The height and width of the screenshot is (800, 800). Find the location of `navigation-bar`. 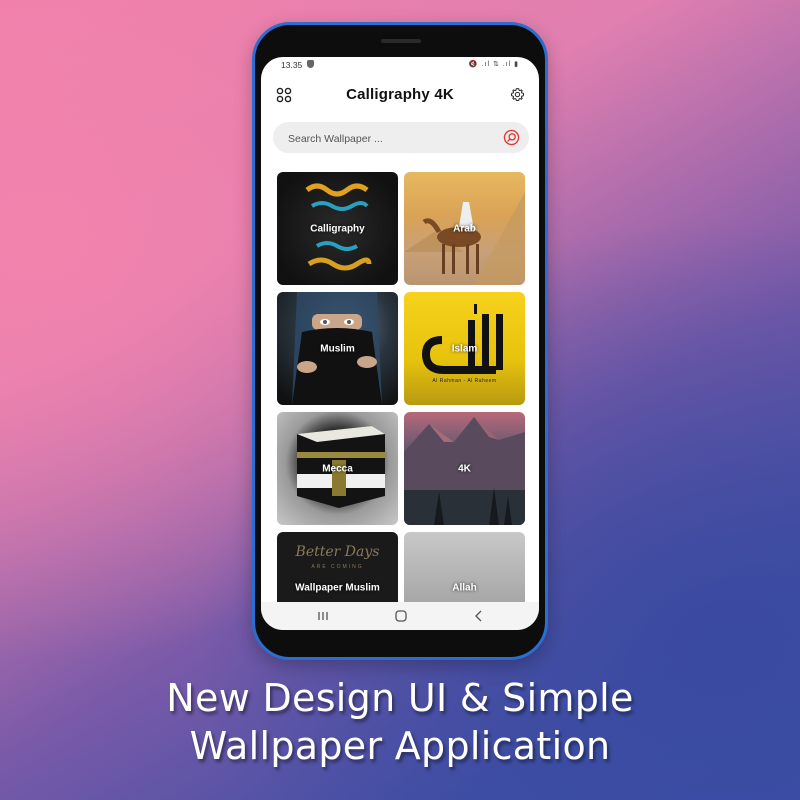

navigation-bar is located at coordinates (400, 616).